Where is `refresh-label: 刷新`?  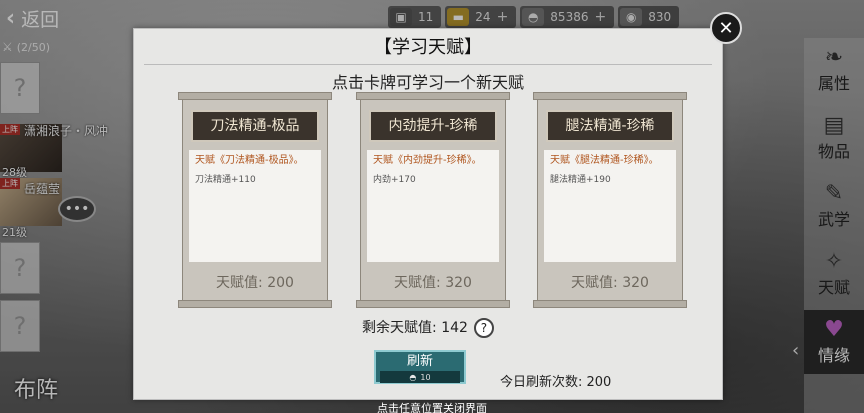
refresh-label: 刷新 is located at coordinates (419, 361).